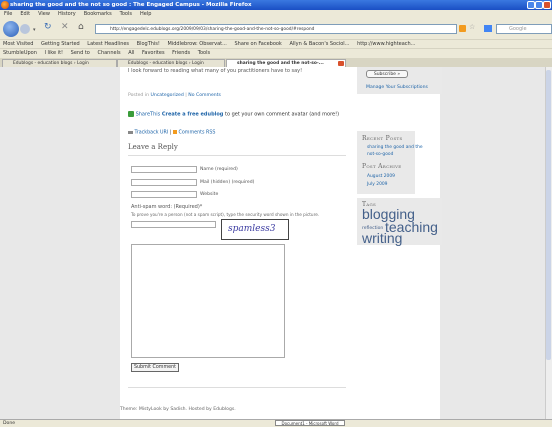 Image resolution: width=552 pixels, height=427 pixels. What do you see at coordinates (11, 29) in the screenshot?
I see `back-button` at bounding box center [11, 29].